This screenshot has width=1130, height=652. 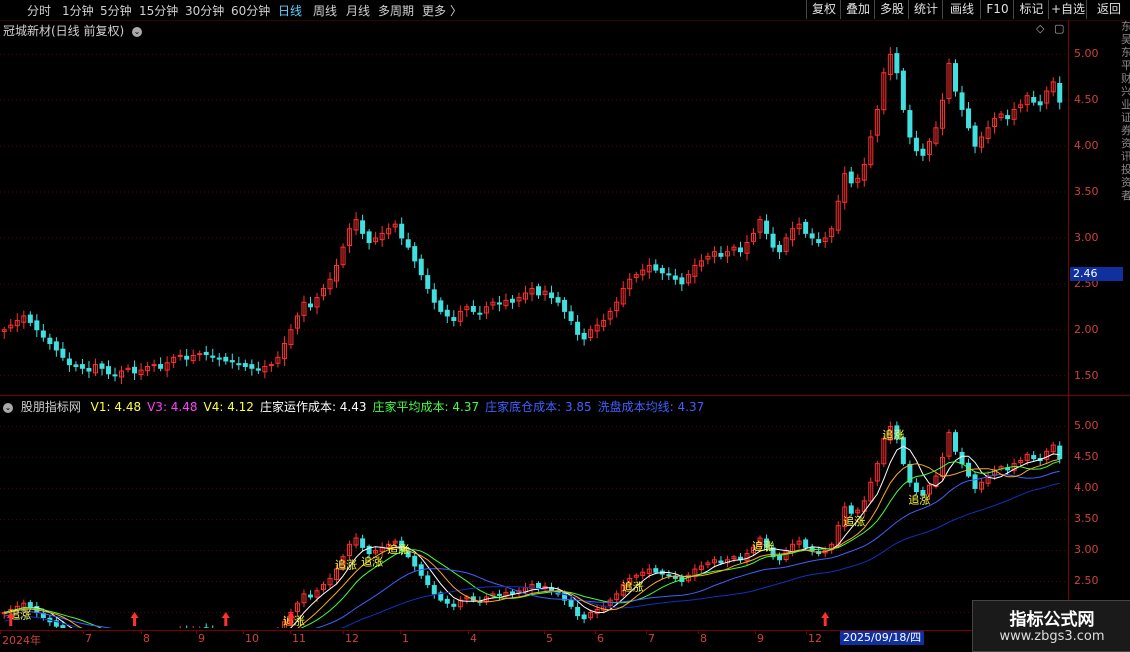 I want to click on side-info-strip: 东吴东平财兴业证券资讯投资者, so click(x=1125, y=210).